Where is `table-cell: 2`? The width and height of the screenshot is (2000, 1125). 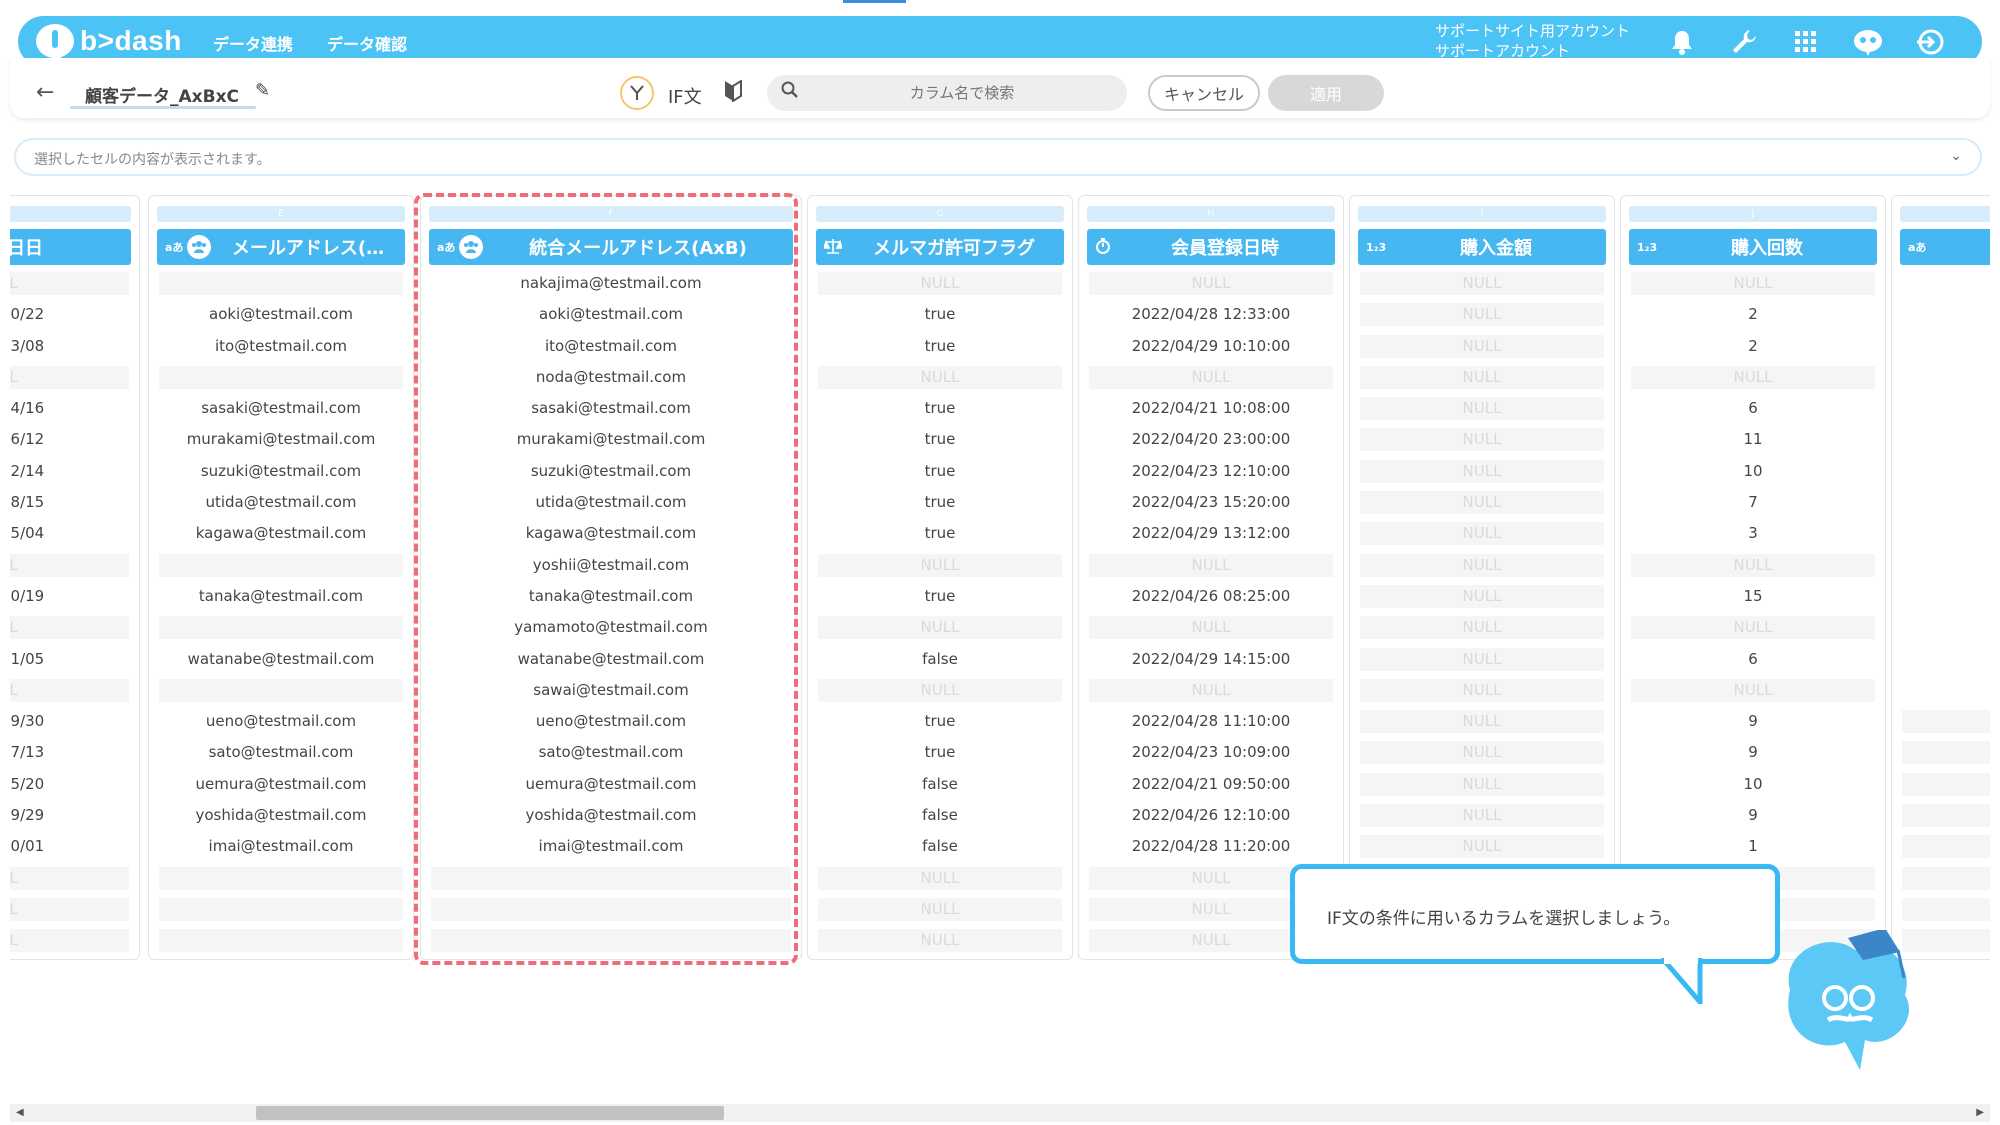 table-cell: 2 is located at coordinates (1753, 314).